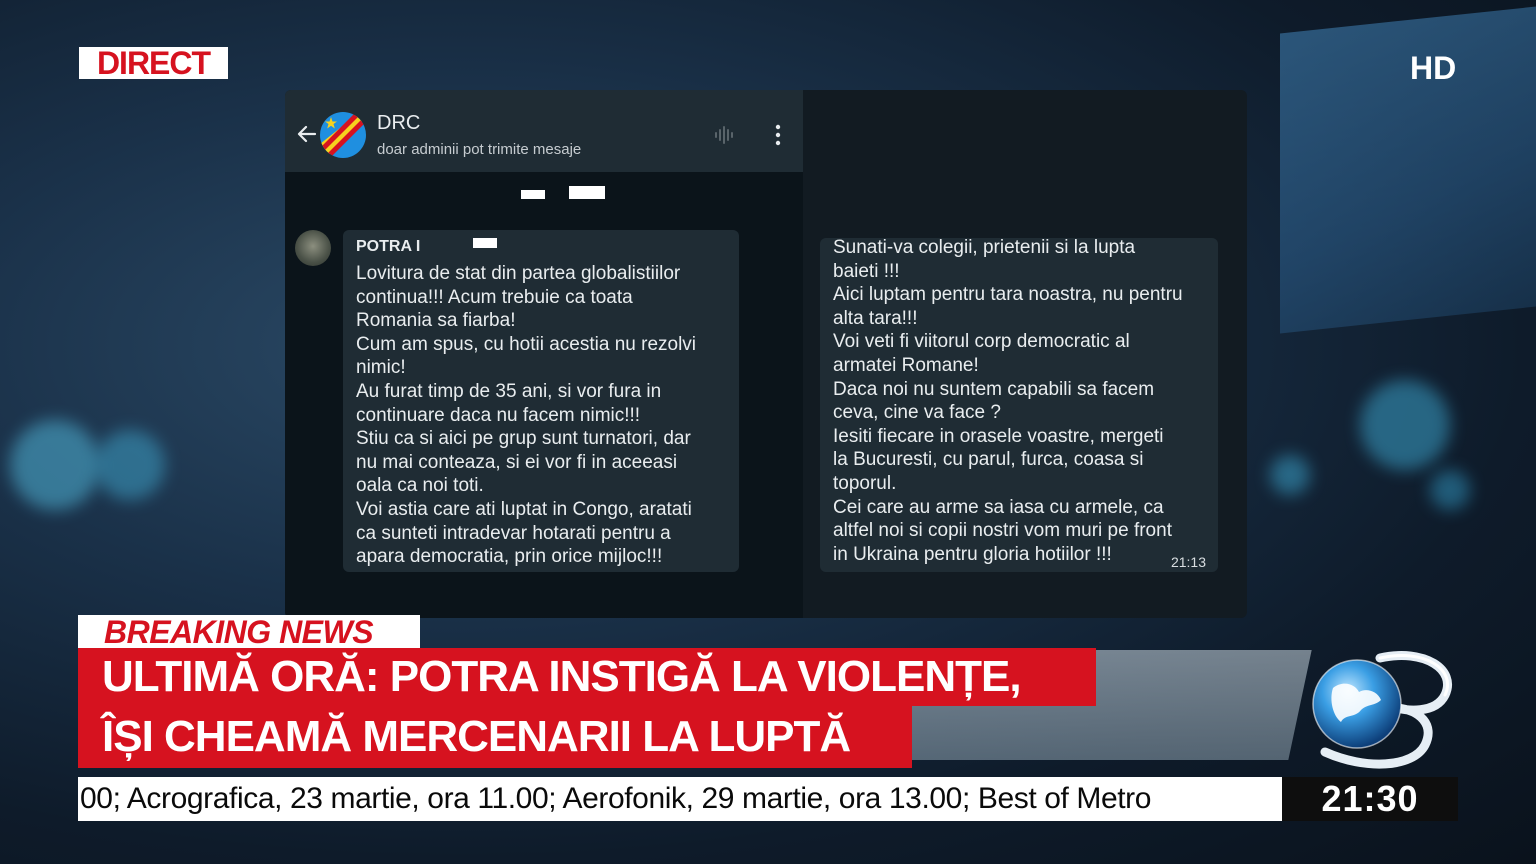 This screenshot has height=864, width=1536. I want to click on drc-flag-icon, so click(343, 135).